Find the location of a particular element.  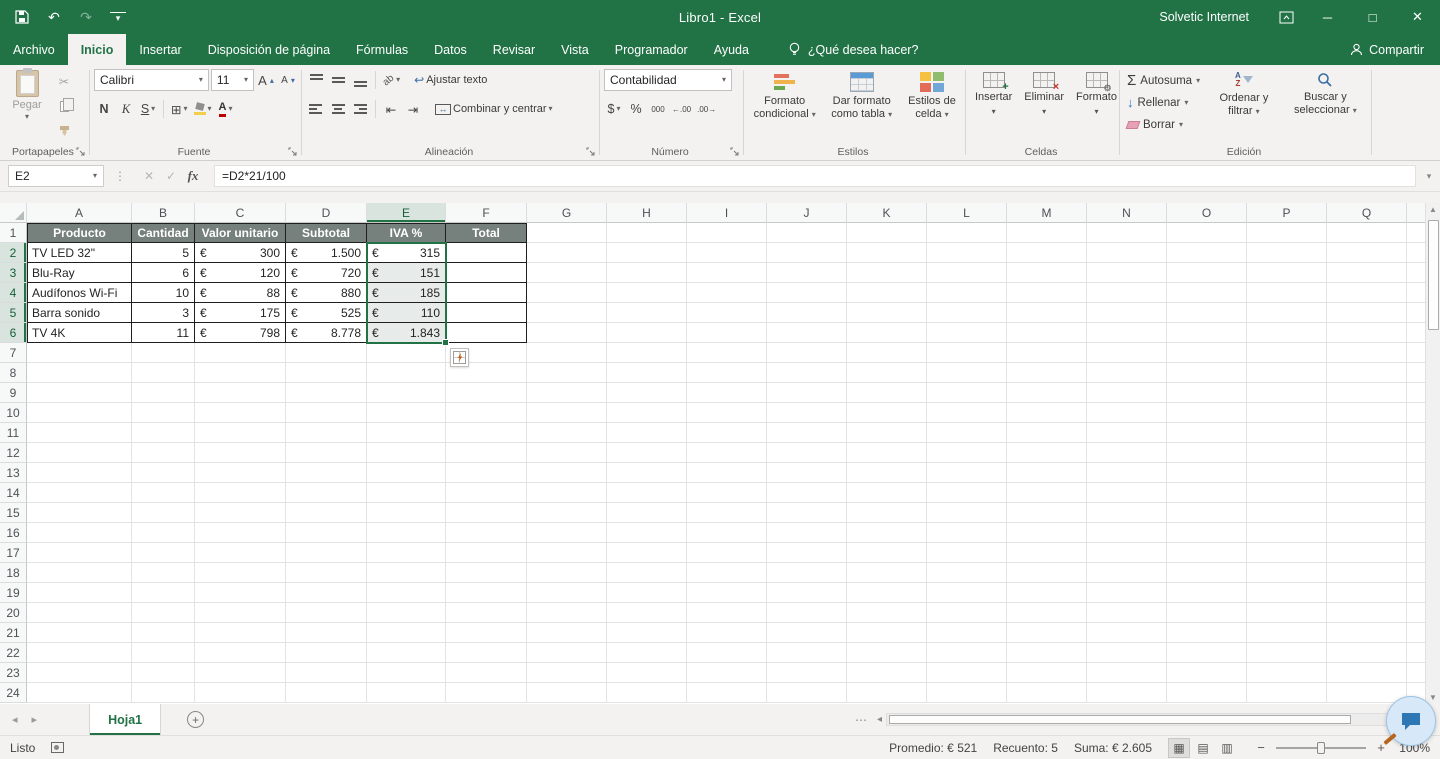

cell-J6 is located at coordinates (807, 333).